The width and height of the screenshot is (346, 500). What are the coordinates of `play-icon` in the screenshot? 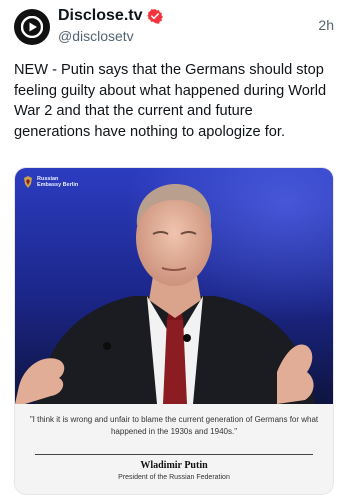 It's located at (32, 27).